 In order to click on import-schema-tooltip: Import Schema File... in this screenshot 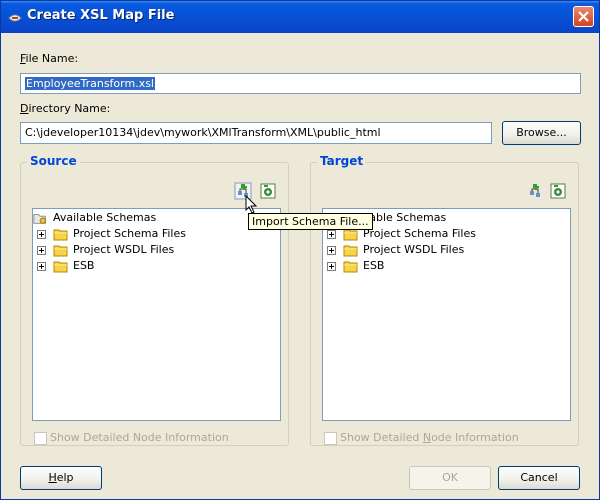, I will do `click(310, 221)`.